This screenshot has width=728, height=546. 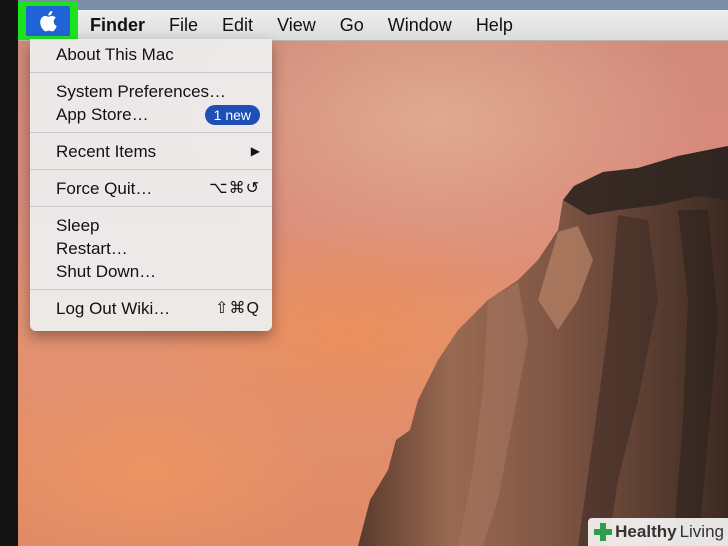 I want to click on submenu-arrow-icon: ▶, so click(x=255, y=151).